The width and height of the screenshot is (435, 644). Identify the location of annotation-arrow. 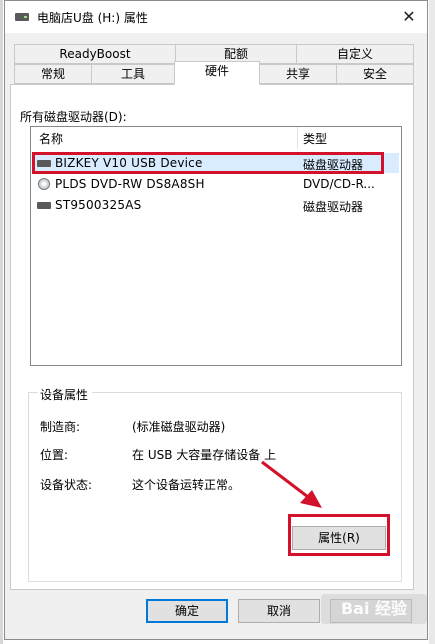
(291, 484).